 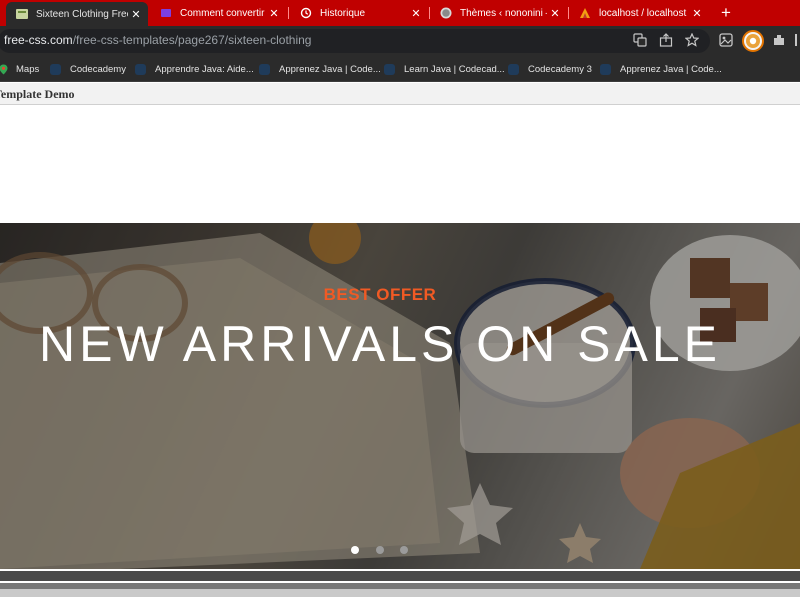 What do you see at coordinates (380, 294) in the screenshot?
I see `hero-offer-label: BEST OFFER` at bounding box center [380, 294].